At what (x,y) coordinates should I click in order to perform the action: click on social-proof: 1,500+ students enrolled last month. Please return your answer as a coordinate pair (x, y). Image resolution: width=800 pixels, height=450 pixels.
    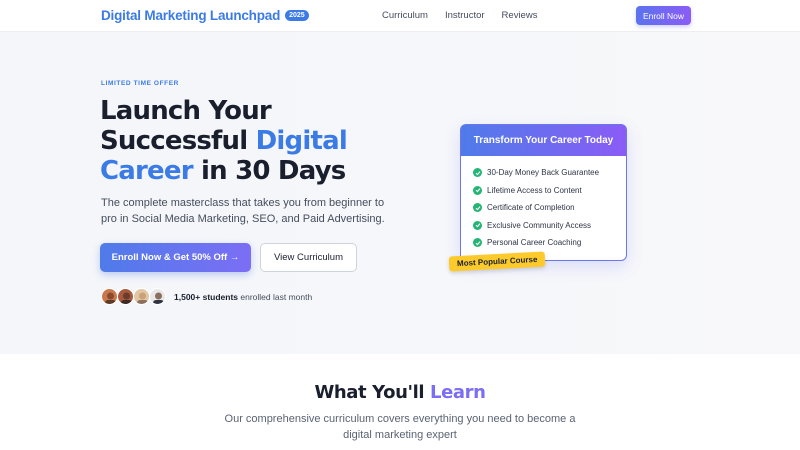
    Looking at the image, I should click on (243, 297).